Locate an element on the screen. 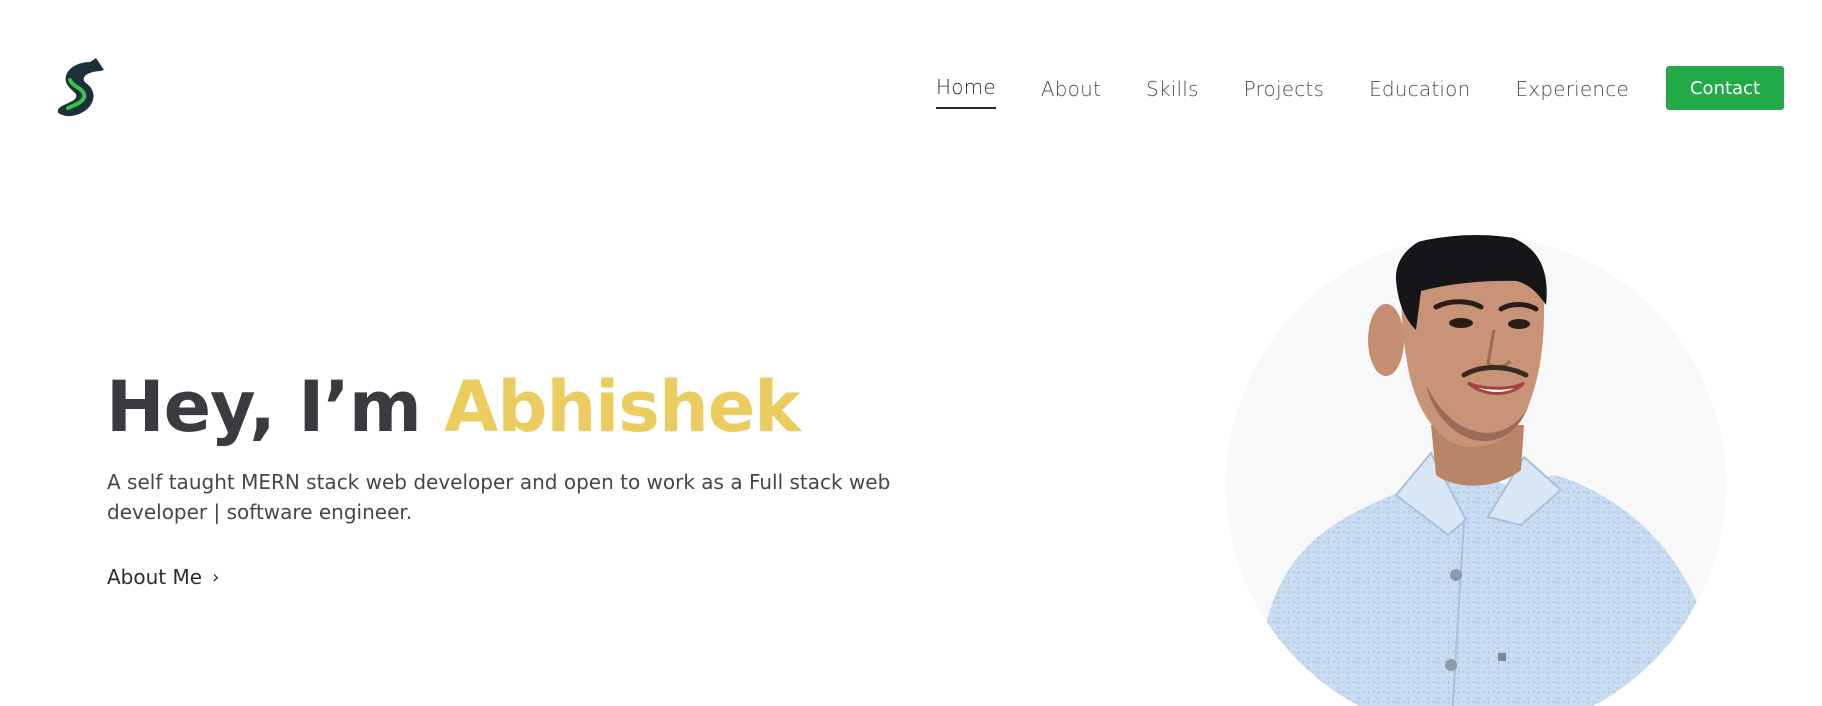  hero-title: Hey, I’m Abhishek is located at coordinates (453, 407).